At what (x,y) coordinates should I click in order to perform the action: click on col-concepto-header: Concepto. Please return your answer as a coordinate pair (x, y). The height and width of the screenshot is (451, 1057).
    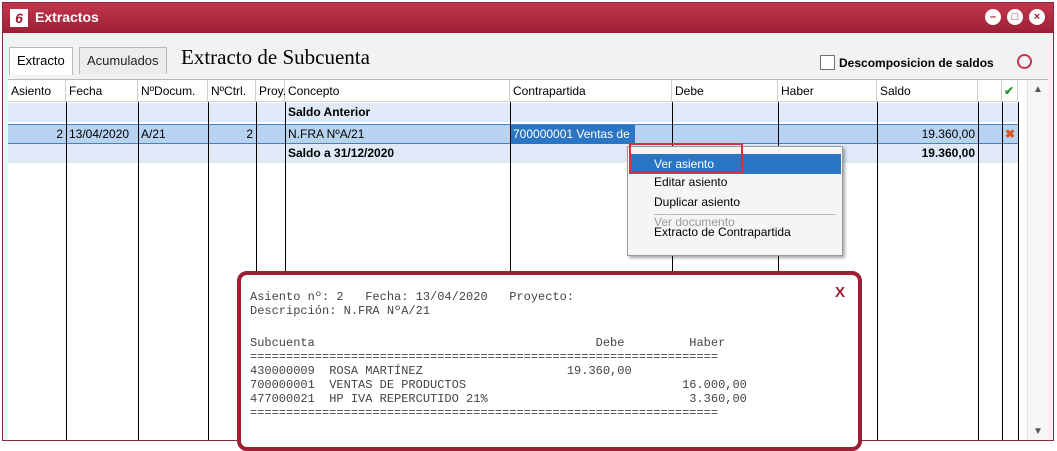
    Looking at the image, I should click on (397, 91).